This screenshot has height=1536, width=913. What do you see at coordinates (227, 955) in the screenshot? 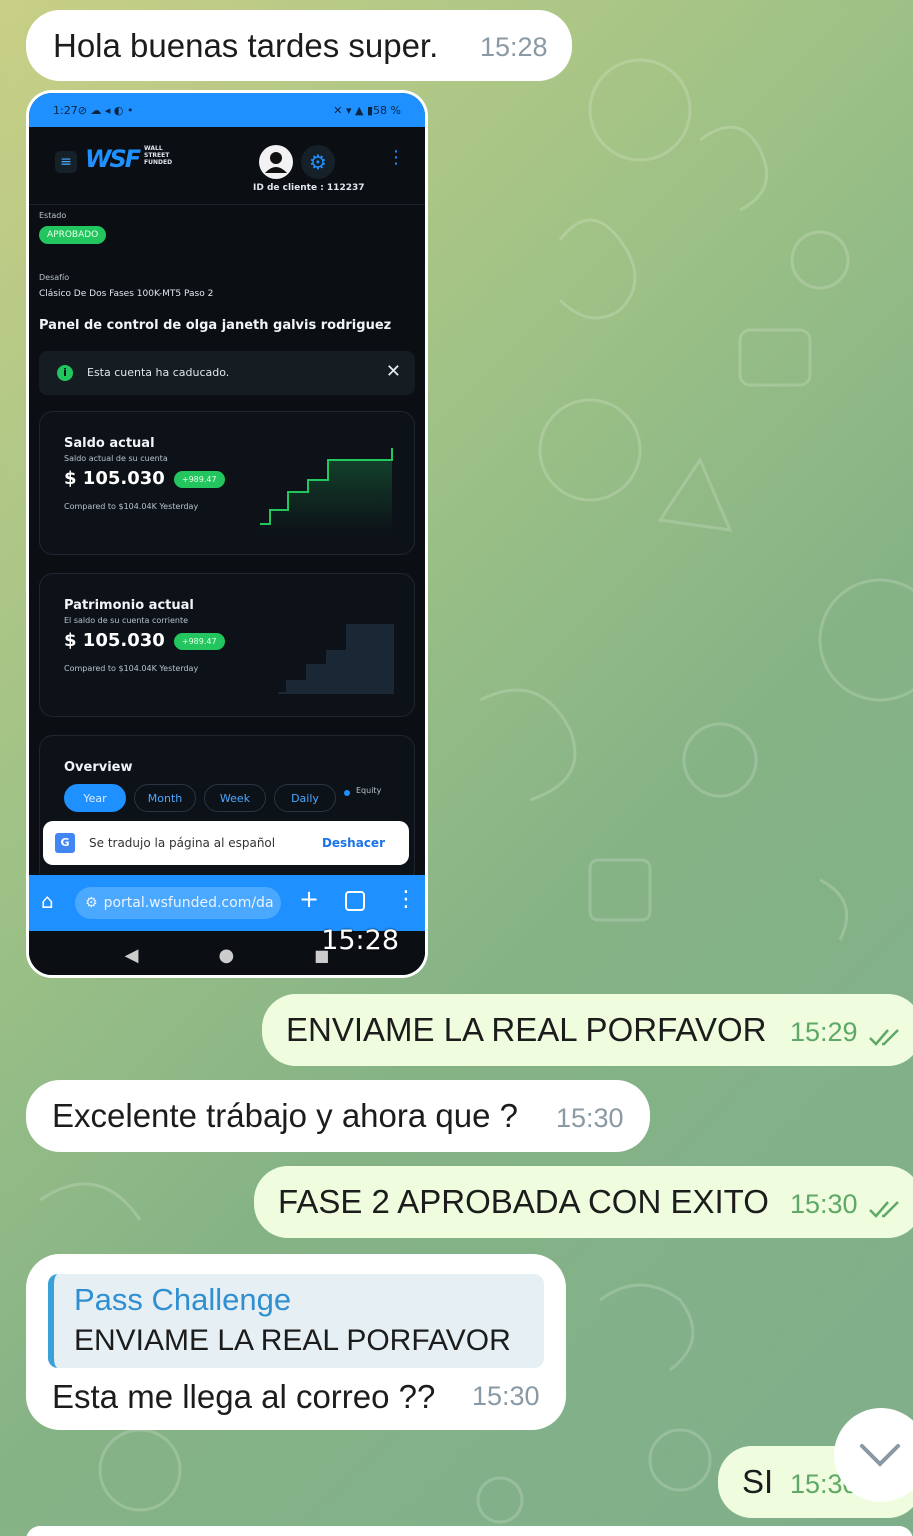
I see `home-nav-icon: ●` at bounding box center [227, 955].